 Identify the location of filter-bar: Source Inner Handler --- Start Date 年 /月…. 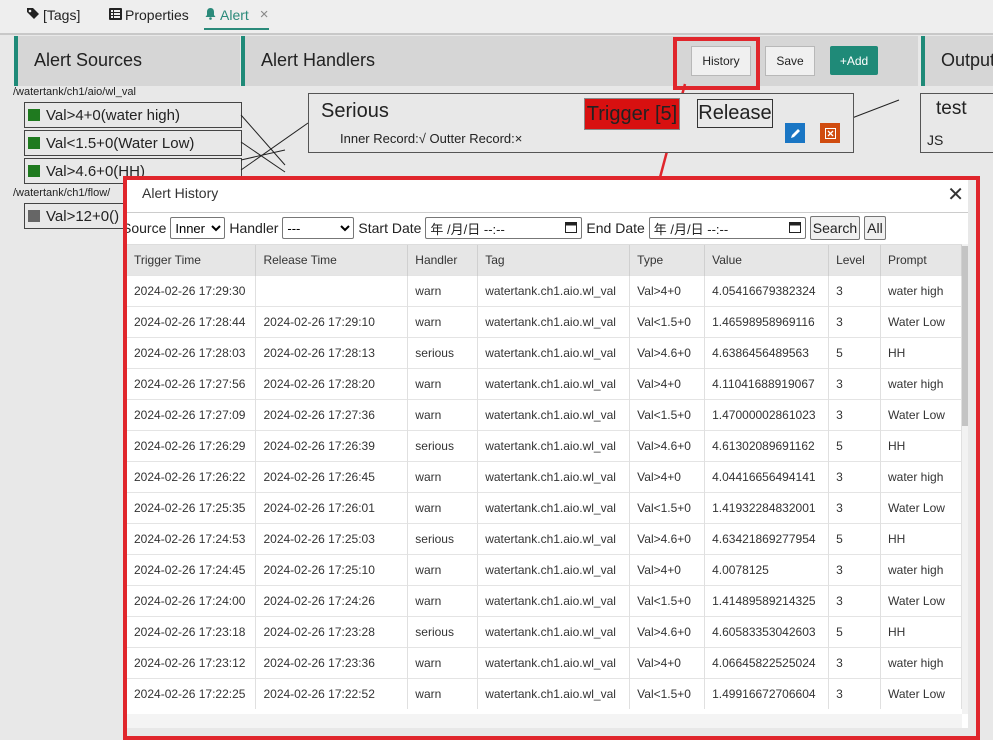
(506, 228).